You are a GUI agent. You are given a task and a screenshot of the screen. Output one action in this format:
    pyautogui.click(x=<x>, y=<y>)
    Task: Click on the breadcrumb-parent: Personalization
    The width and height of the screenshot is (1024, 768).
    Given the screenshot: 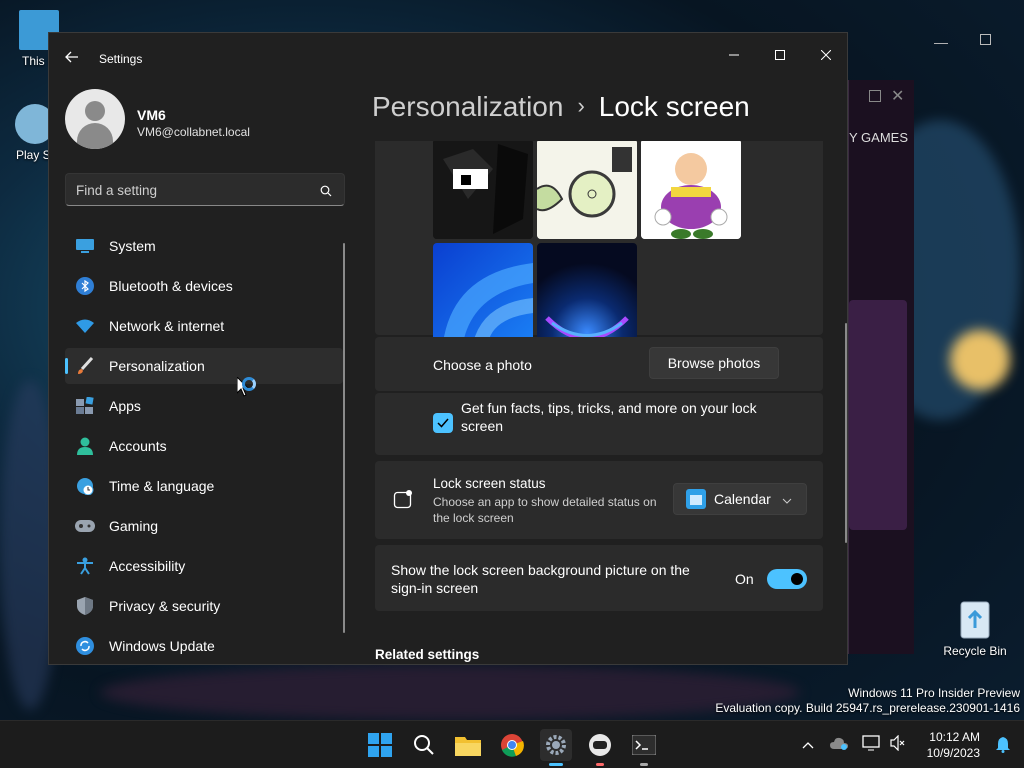 What is the action you would take?
    pyautogui.click(x=467, y=106)
    